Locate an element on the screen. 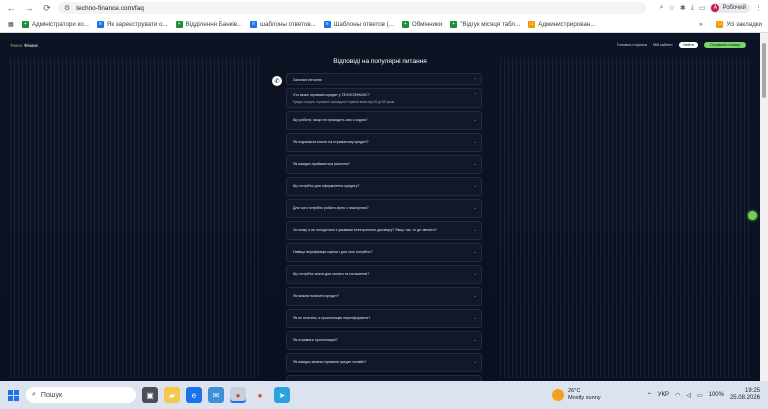 The height and width of the screenshot is (409, 768). site-logo: Техно Фінанс is located at coordinates (24, 45).